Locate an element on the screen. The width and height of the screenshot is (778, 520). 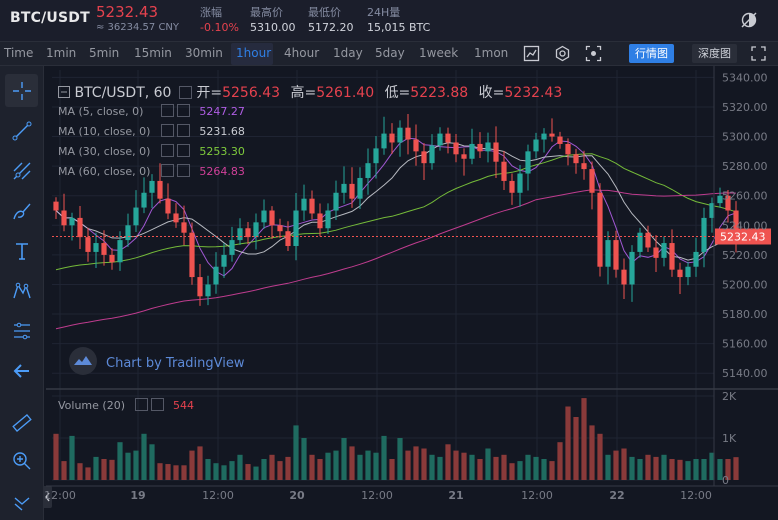
ma10-legend: MA (10, close, 0) 5231.68 is located at coordinates (151, 131).